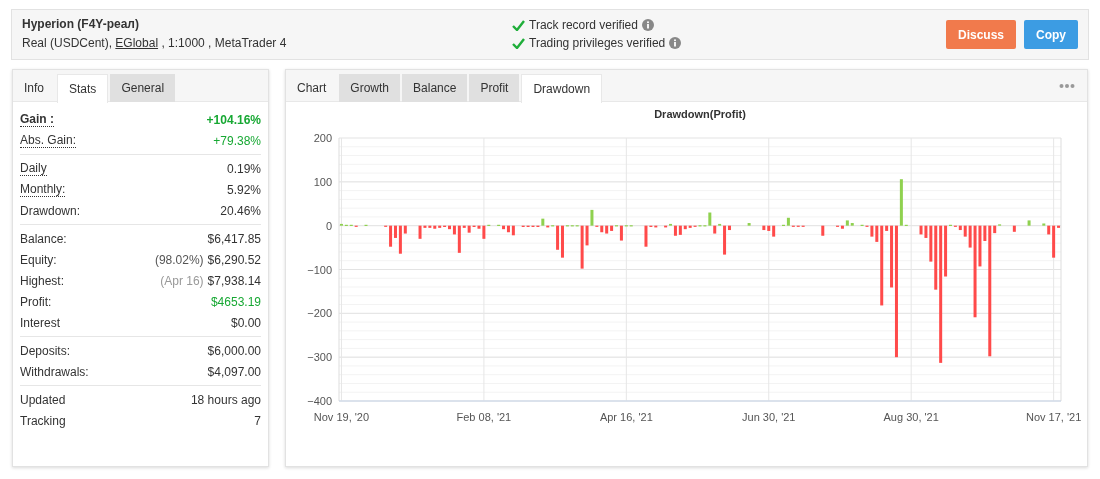  What do you see at coordinates (257, 421) in the screenshot?
I see `stat-value: 7` at bounding box center [257, 421].